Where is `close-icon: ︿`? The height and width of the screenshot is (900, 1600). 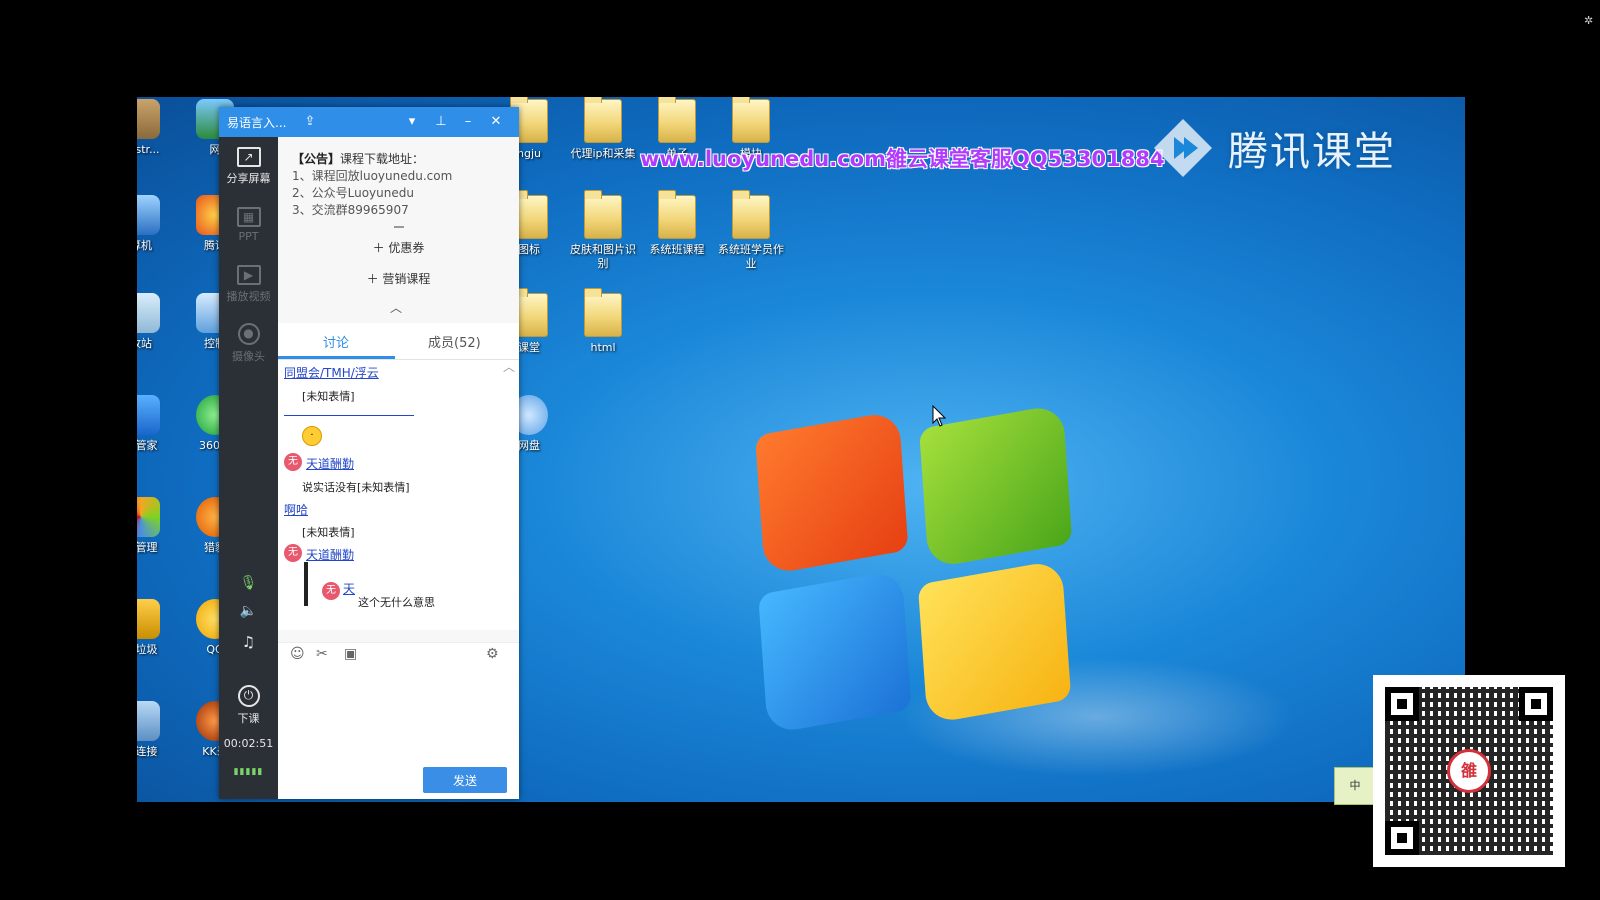 close-icon: ︿ is located at coordinates (509, 366).